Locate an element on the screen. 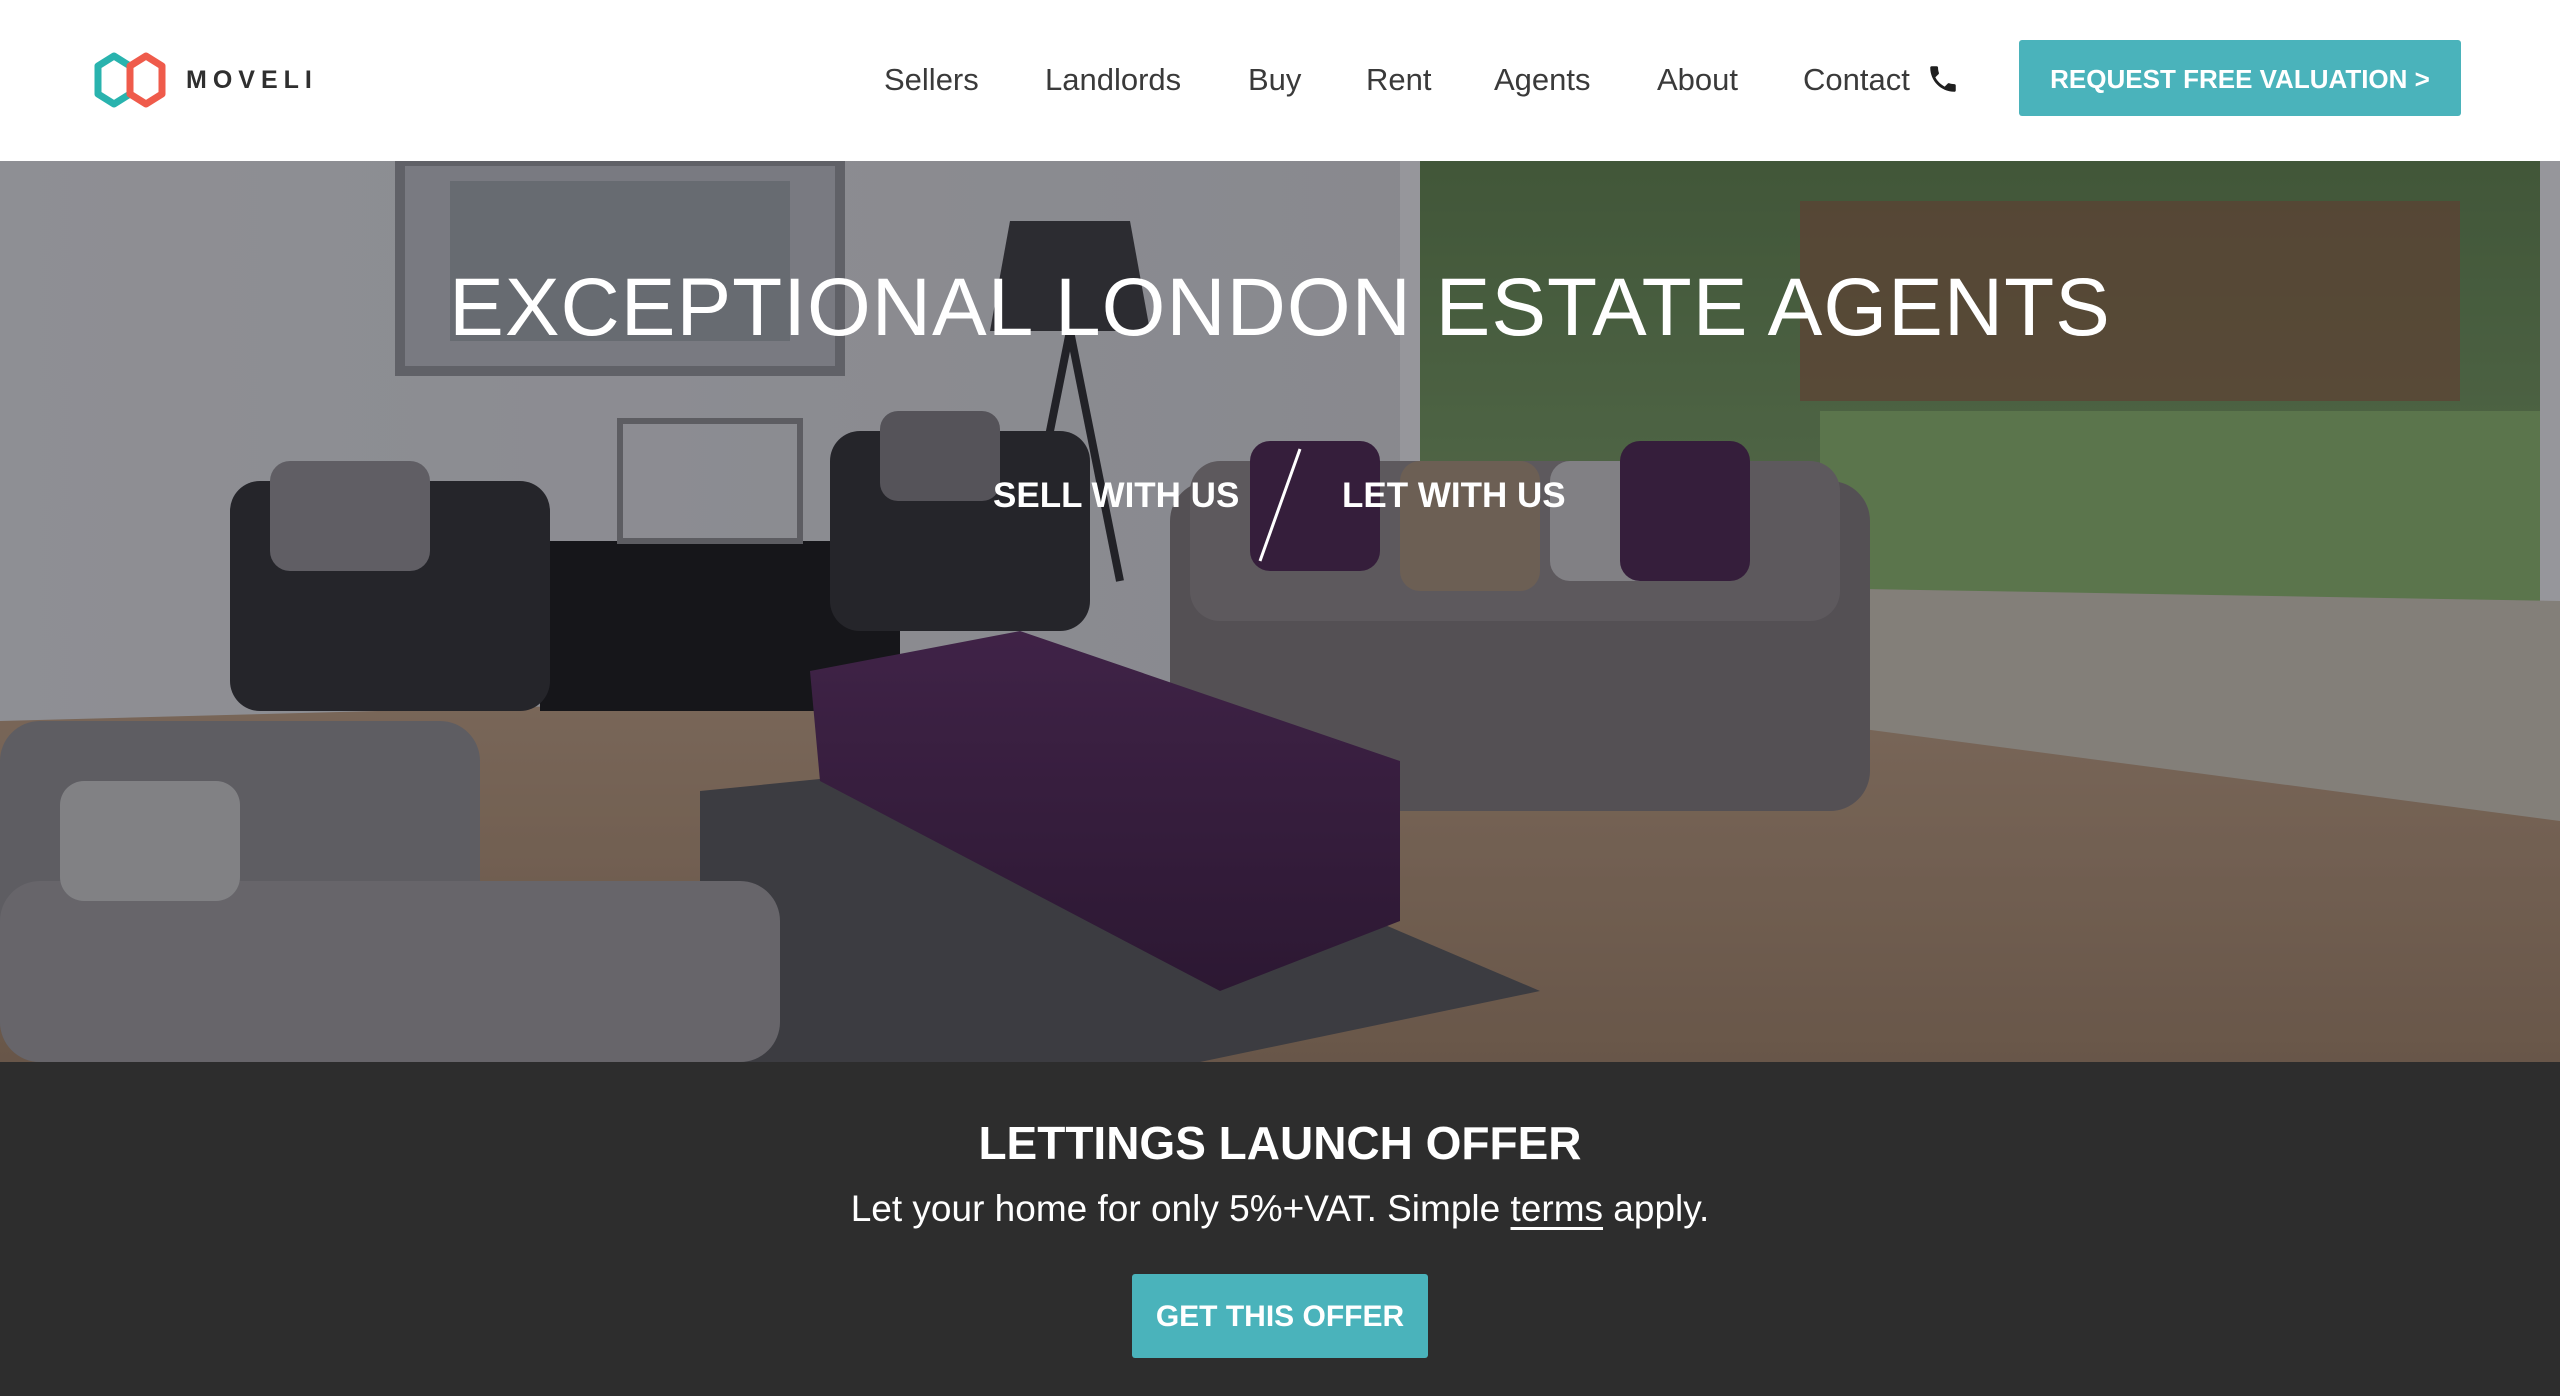  offer-text-before: Let your home for only 5%+VAT. Simple is located at coordinates (1180, 1208).